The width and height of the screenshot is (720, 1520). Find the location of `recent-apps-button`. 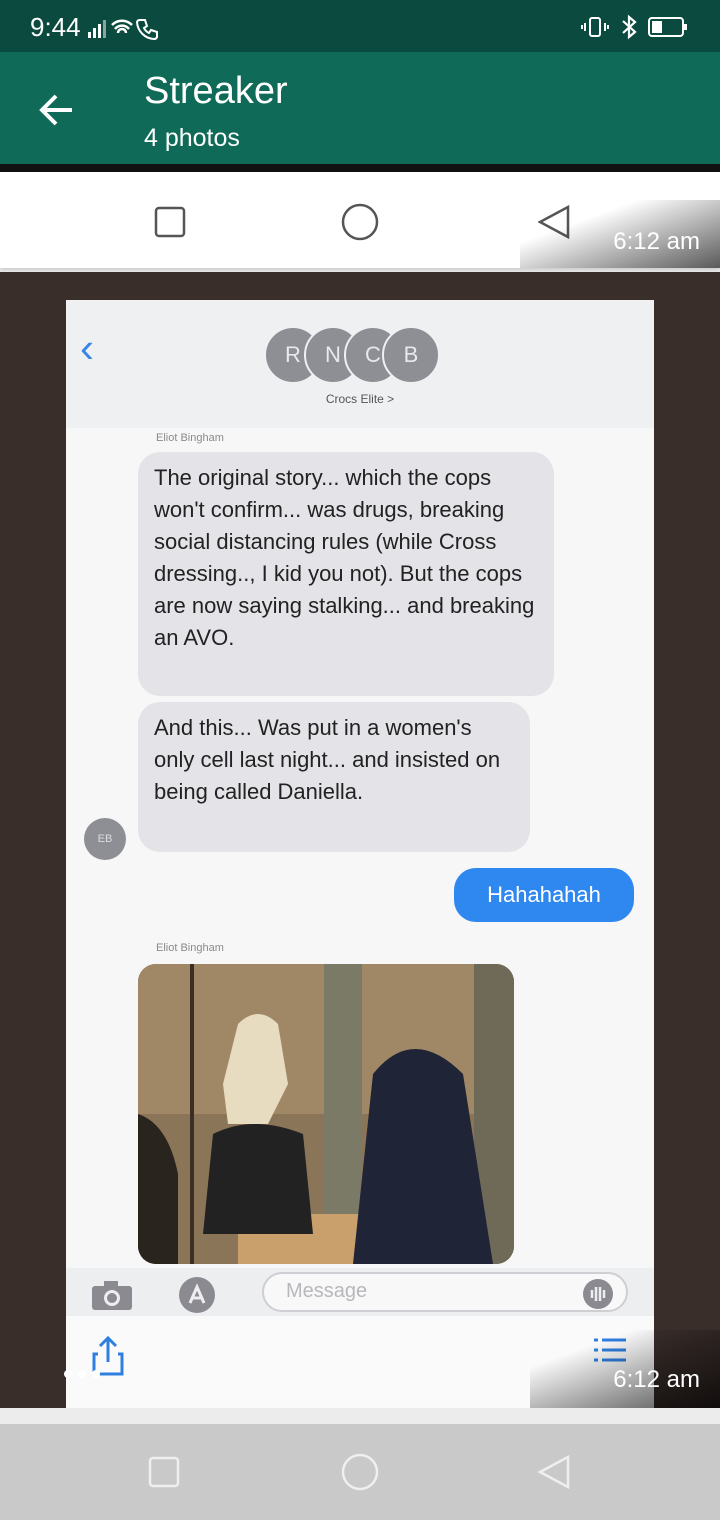

recent-apps-button is located at coordinates (164, 1472).